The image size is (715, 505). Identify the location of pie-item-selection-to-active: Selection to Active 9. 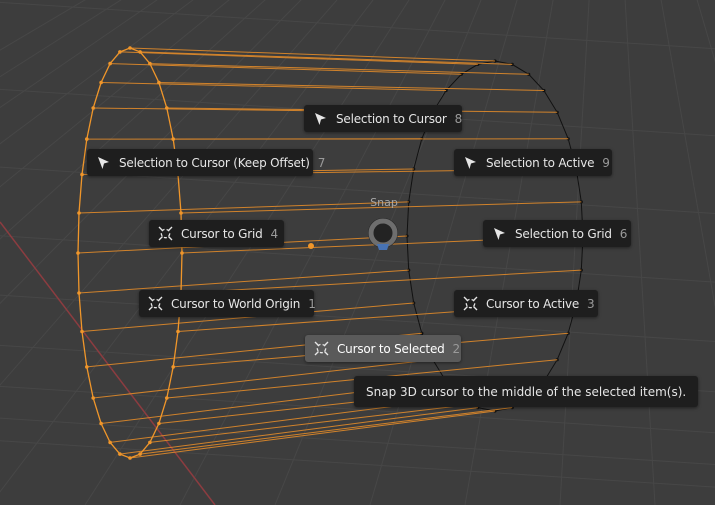
(533, 162).